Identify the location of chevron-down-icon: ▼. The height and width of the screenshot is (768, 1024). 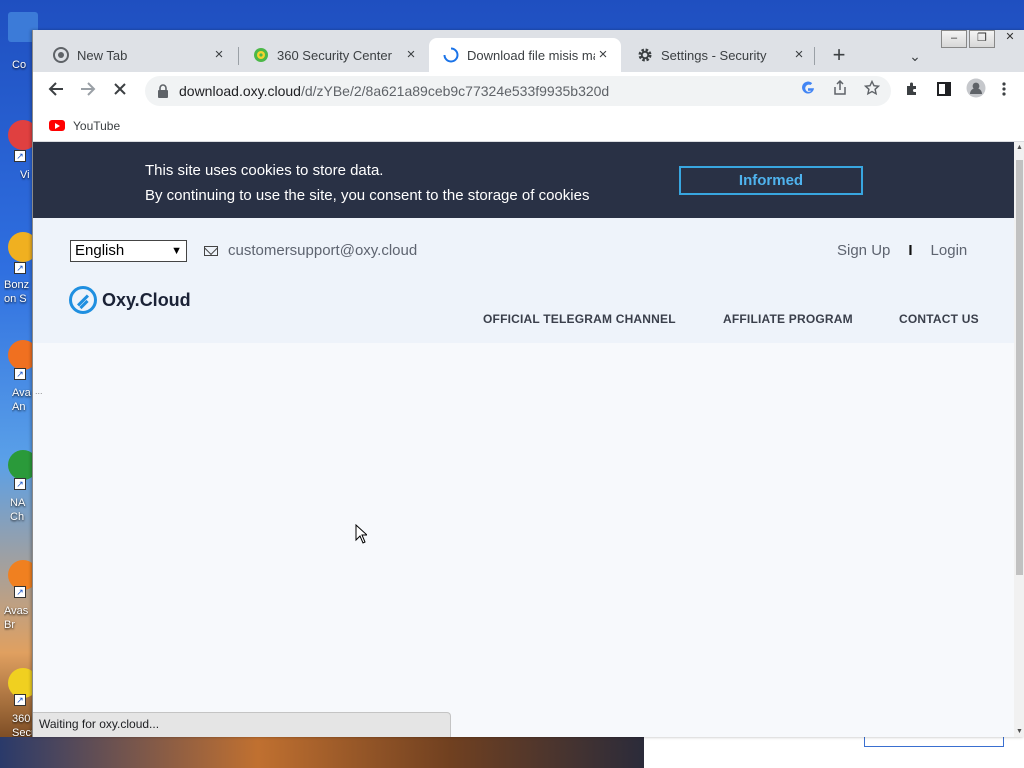
(176, 251).